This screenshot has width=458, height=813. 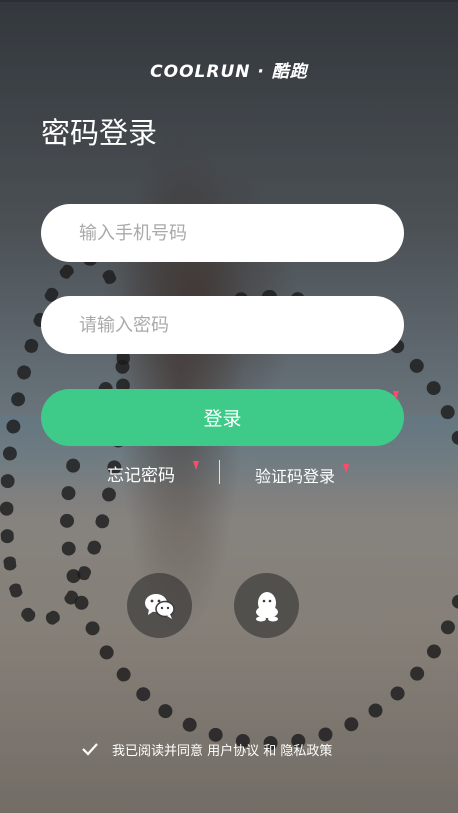 I want to click on sms-login-link: 验证码登录, so click(x=295, y=475).